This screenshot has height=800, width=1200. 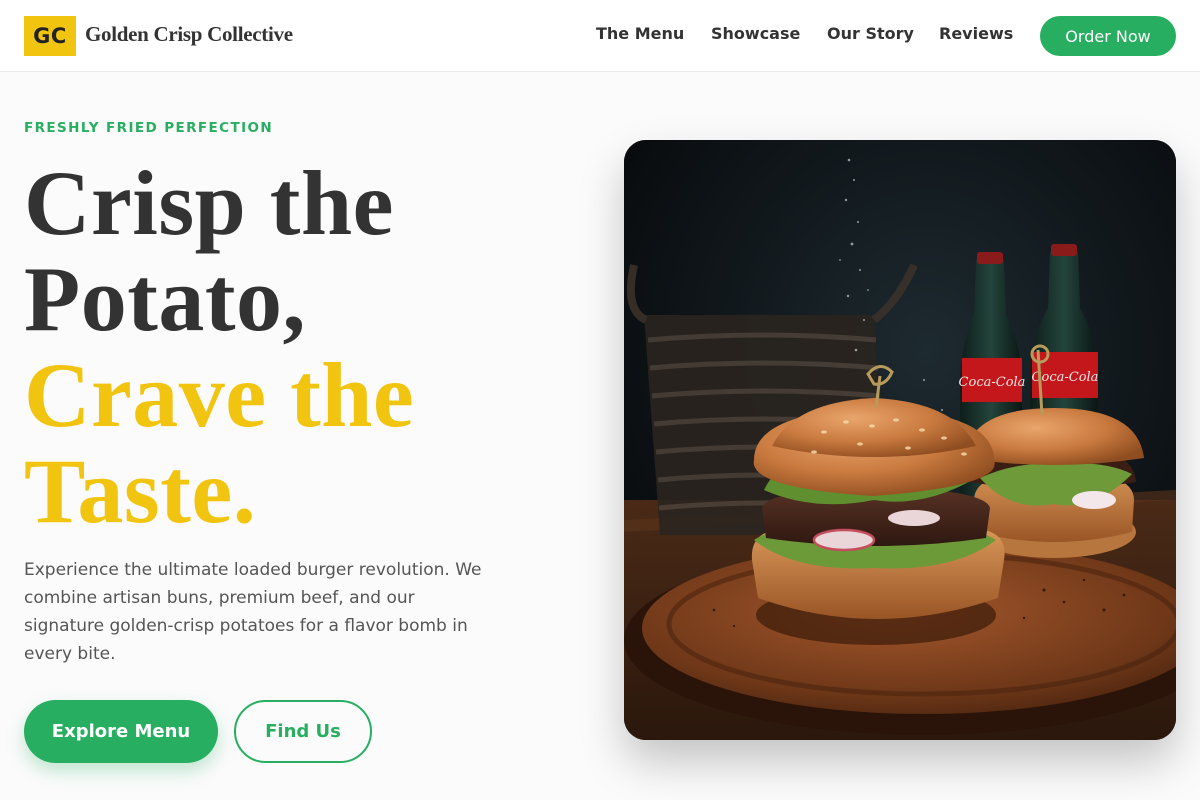 What do you see at coordinates (121, 731) in the screenshot?
I see `explore-menu-button: Explore Menu` at bounding box center [121, 731].